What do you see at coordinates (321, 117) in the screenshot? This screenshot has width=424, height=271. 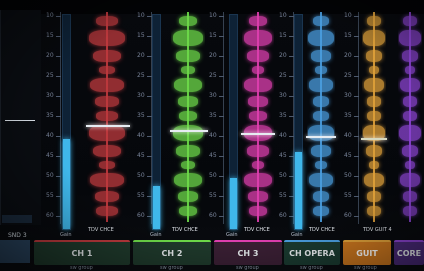 I see `waveform-ch4` at bounding box center [321, 117].